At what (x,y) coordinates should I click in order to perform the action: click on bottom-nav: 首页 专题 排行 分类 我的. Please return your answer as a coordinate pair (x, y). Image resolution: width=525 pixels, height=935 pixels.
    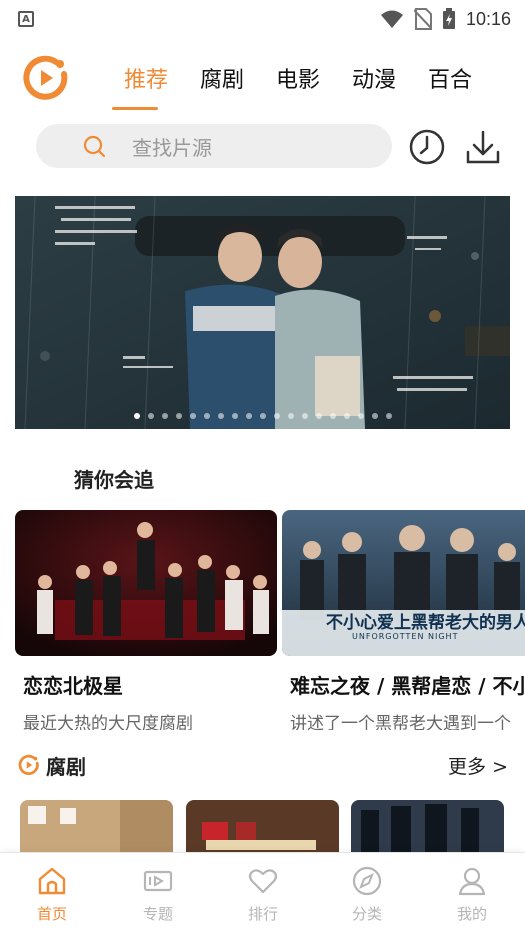
    Looking at the image, I should click on (262, 893).